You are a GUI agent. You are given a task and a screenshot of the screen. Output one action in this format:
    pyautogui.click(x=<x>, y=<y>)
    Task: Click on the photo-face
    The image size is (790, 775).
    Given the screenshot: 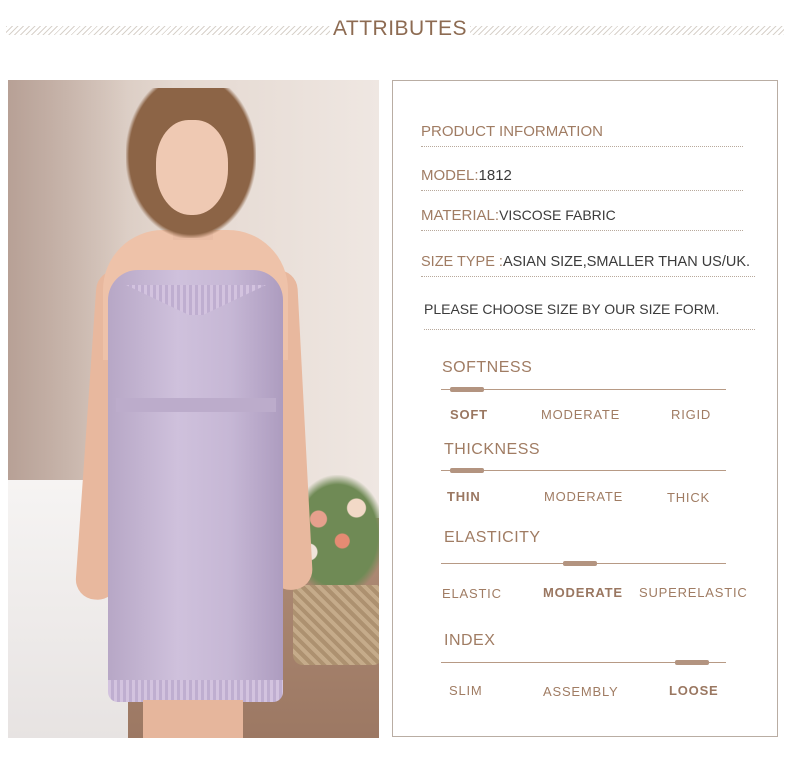 What is the action you would take?
    pyautogui.click(x=192, y=167)
    